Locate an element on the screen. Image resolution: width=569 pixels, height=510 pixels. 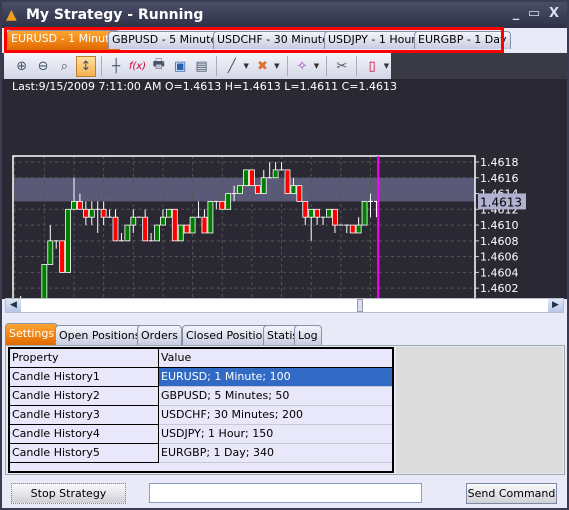
window-title: My Strategy - Running is located at coordinates (115, 15).